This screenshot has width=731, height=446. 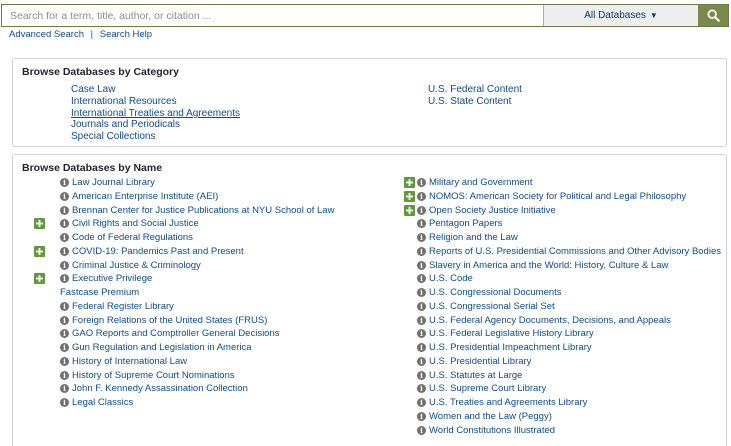 I want to click on expand-covid-19-pandemics-past-and-present-button, so click(x=39, y=251).